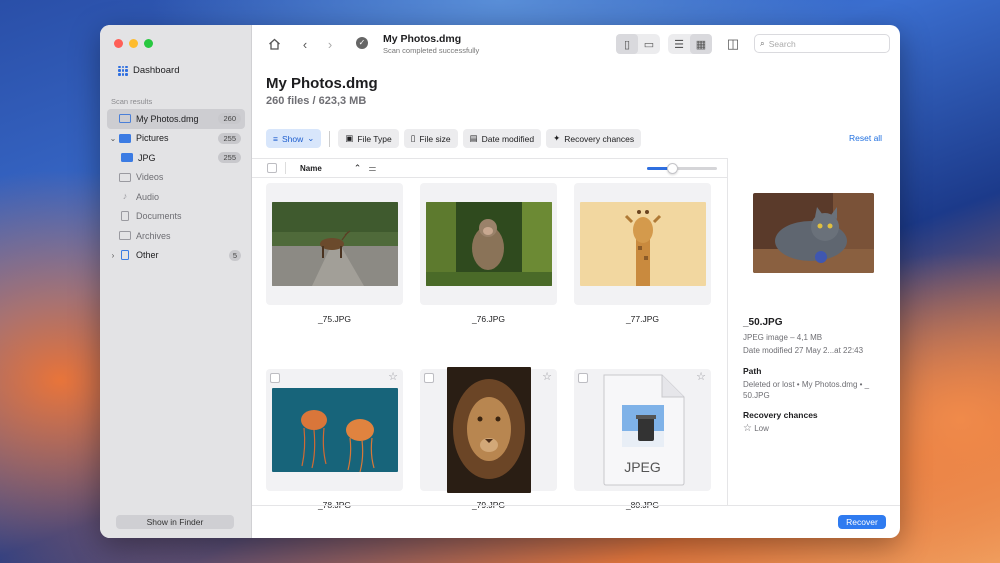 The image size is (1000, 563). I want to click on other-file-icon, so click(125, 255).